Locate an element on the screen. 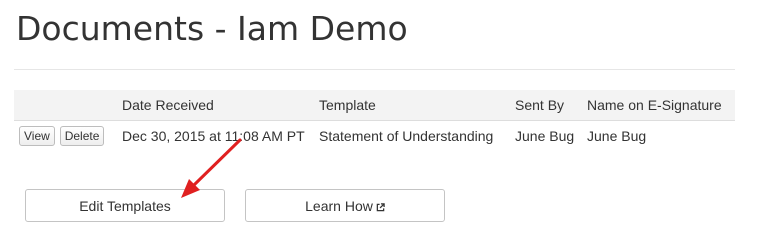 This screenshot has width=774, height=240. learn-how-button: Learn How is located at coordinates (345, 205).